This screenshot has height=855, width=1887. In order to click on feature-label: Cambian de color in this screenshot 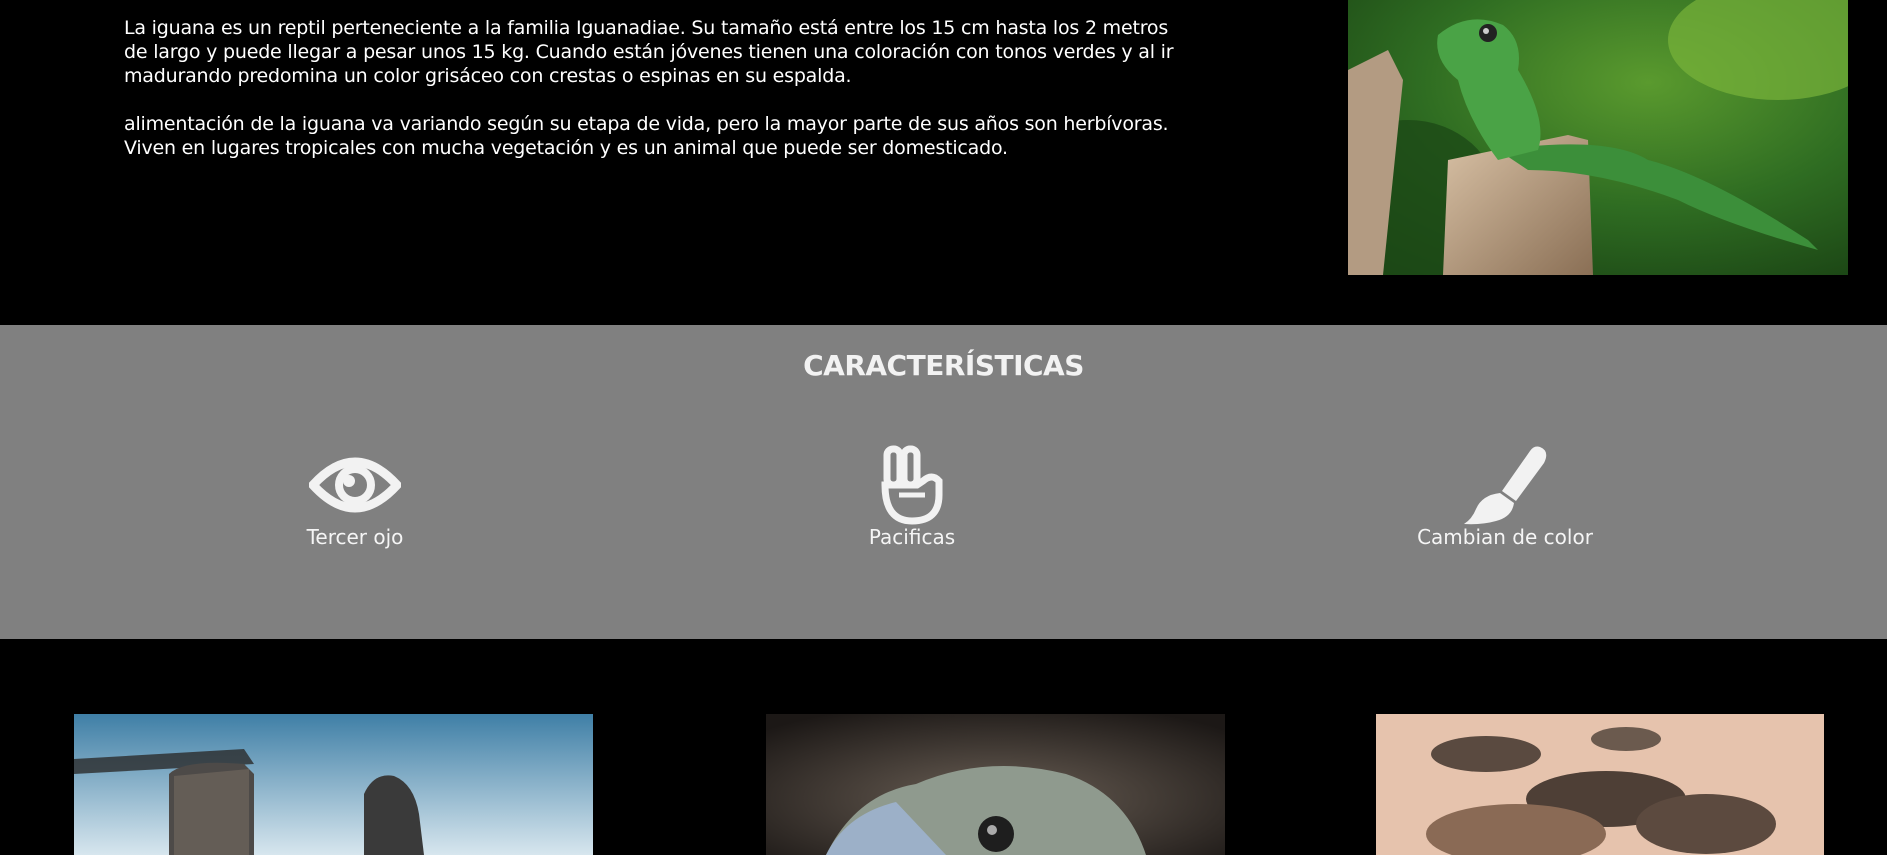, I will do `click(1505, 537)`.